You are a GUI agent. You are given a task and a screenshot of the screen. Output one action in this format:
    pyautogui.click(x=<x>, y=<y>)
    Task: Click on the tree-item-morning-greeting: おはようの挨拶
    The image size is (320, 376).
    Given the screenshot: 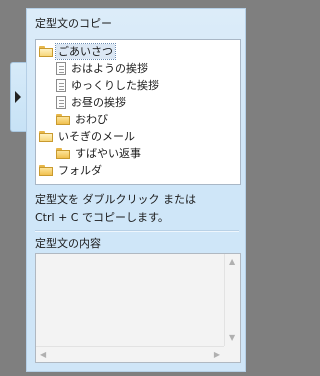 What is the action you would take?
    pyautogui.click(x=103, y=68)
    